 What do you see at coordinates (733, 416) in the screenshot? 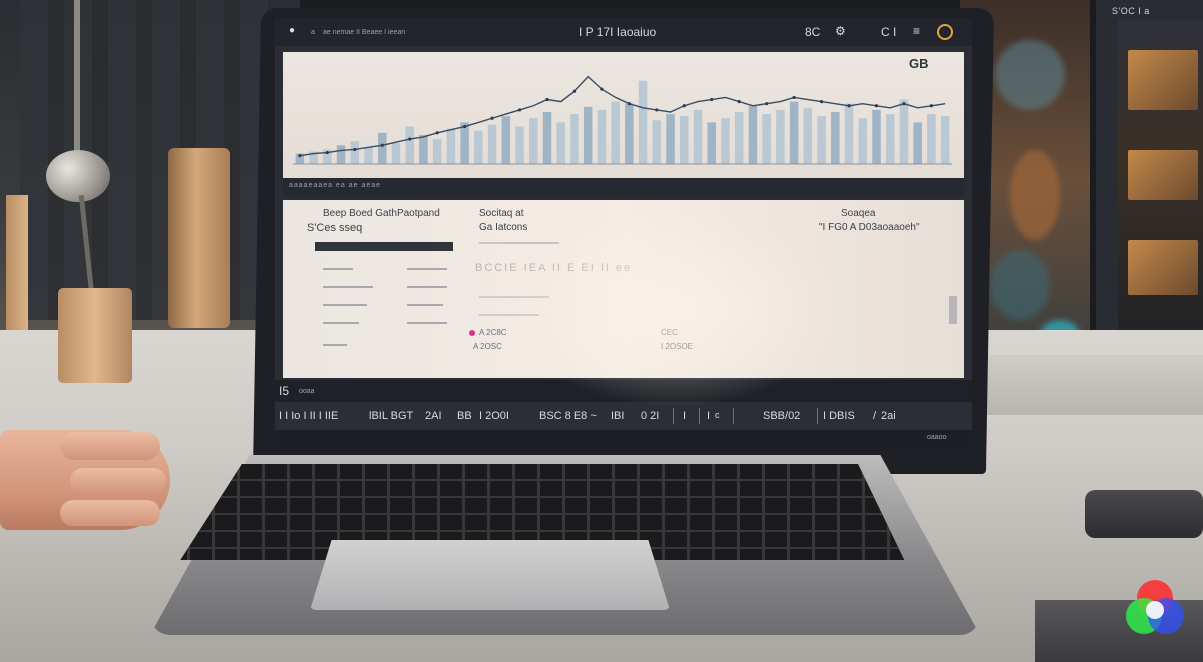
I see `toolbar-separator` at bounding box center [733, 416].